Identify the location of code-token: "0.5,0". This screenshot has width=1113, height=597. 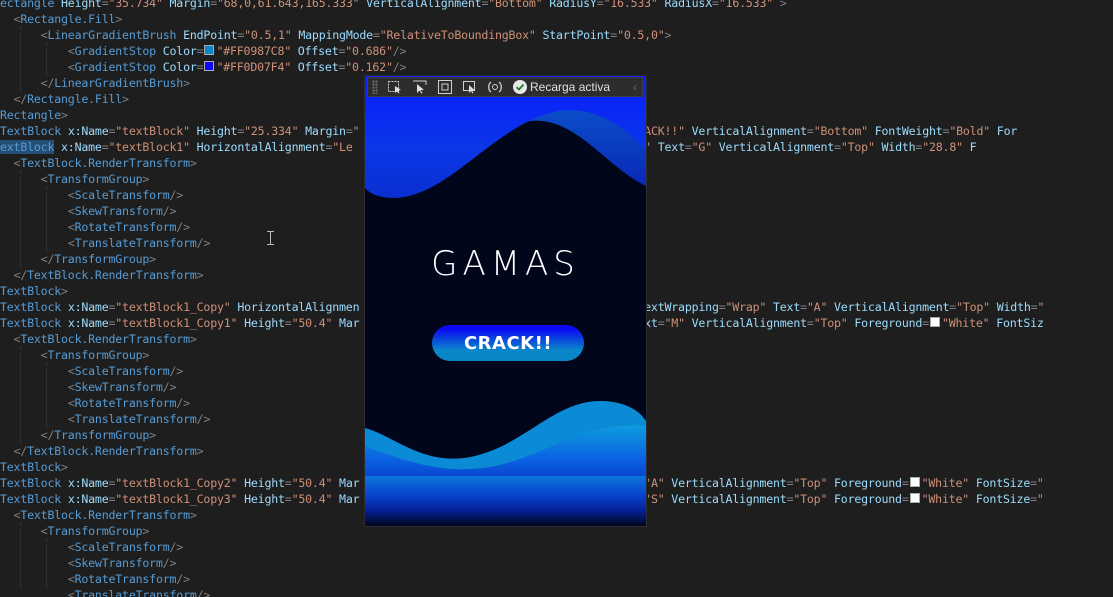
(641, 35).